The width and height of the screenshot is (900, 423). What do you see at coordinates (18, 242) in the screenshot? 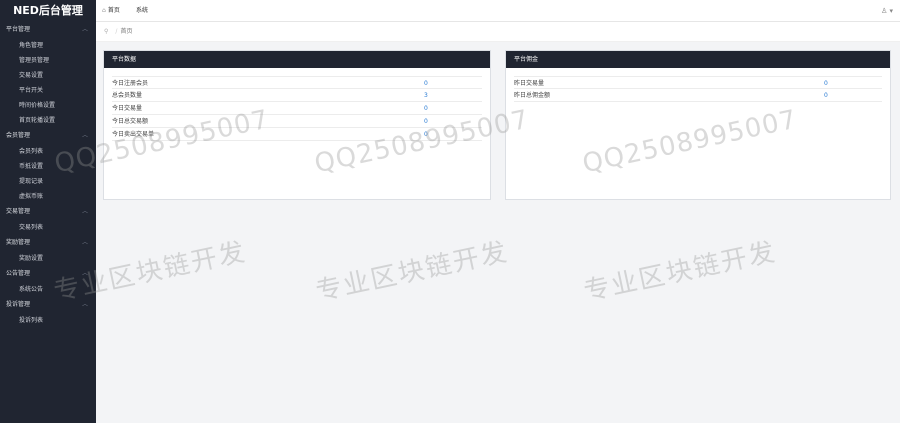
I see `sidebar-group-label: 奖励管理` at bounding box center [18, 242].